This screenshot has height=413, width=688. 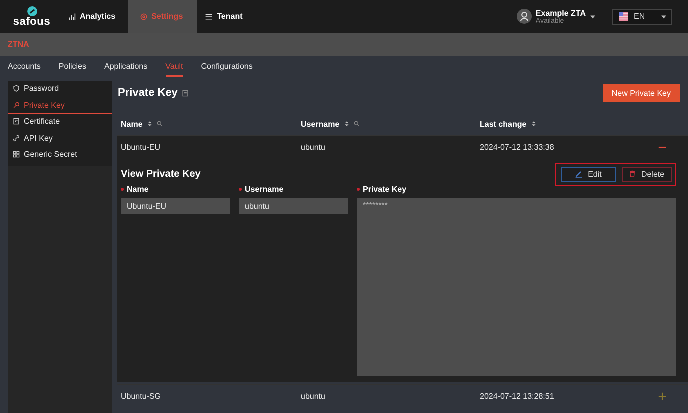 I want to click on nav-tab: Analytics, so click(x=94, y=16).